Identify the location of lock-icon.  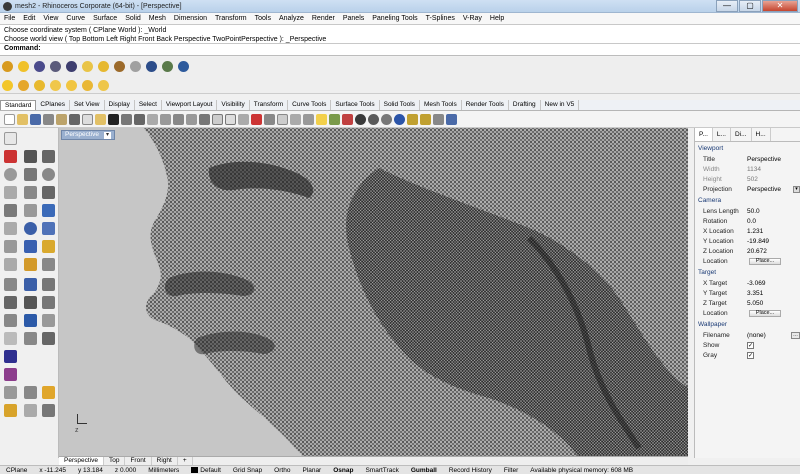
(308, 119).